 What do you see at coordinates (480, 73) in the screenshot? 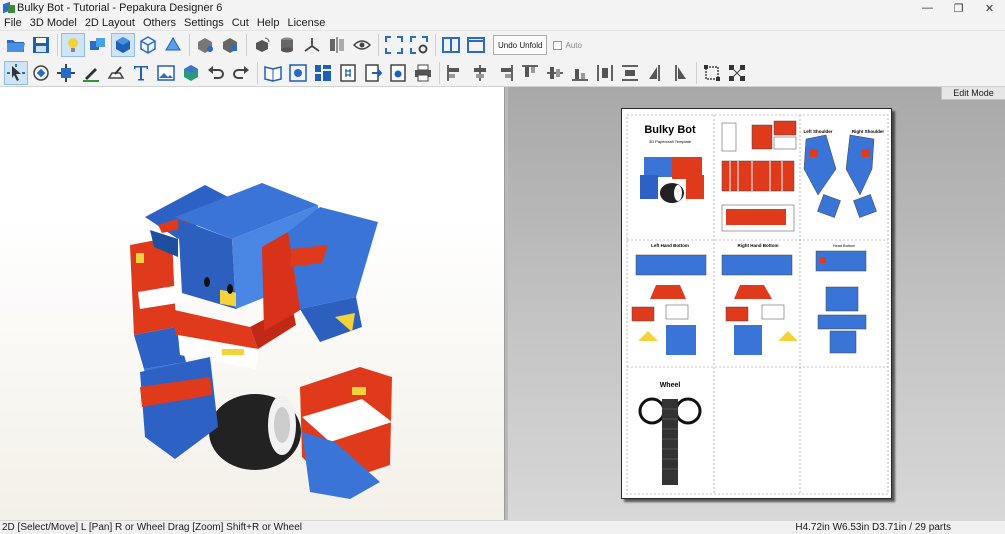
I see `align-center-h-button` at bounding box center [480, 73].